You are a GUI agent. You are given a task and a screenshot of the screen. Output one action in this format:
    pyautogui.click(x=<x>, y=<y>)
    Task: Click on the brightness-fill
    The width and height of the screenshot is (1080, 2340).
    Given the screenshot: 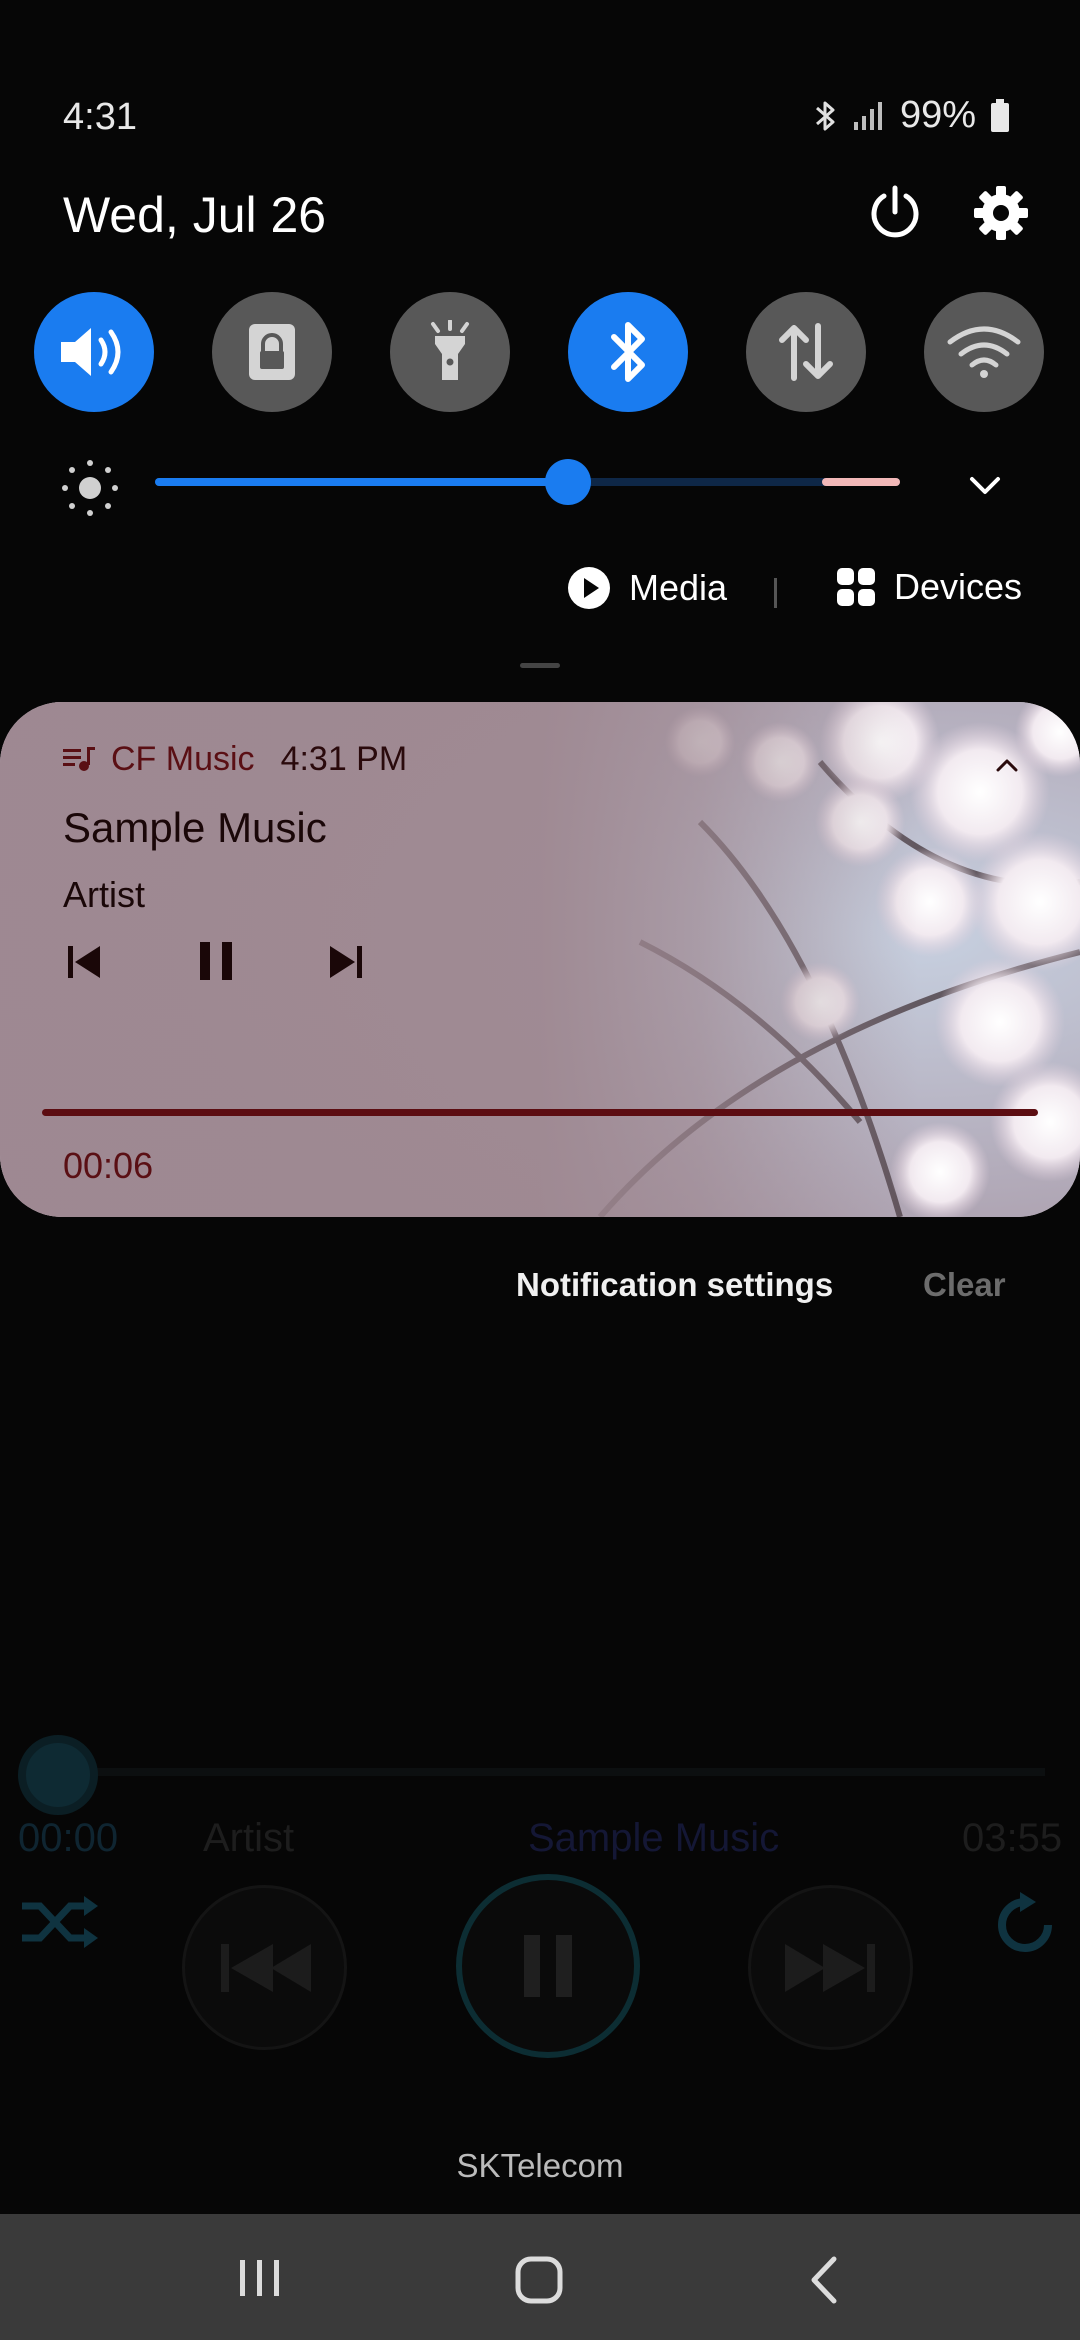 What is the action you would take?
    pyautogui.click(x=361, y=482)
    